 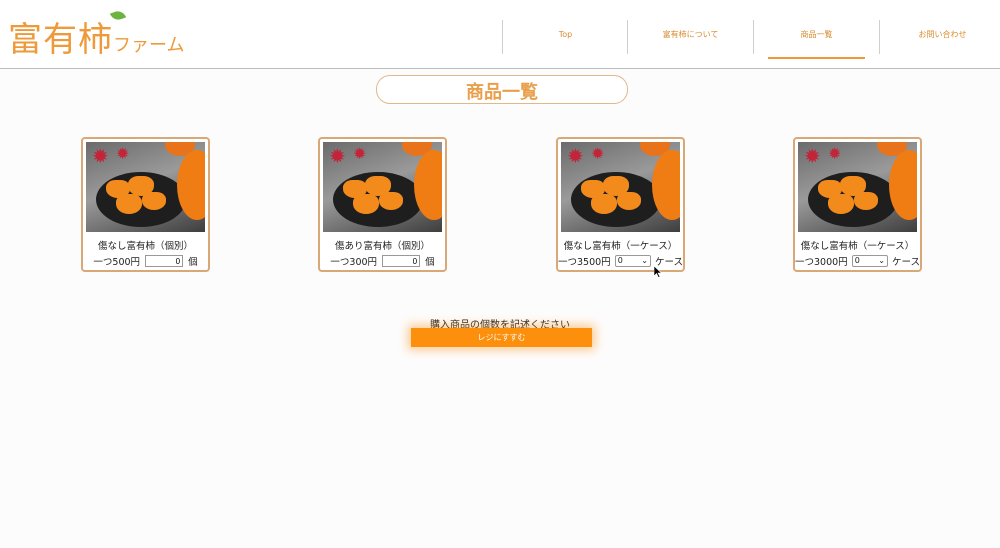 I want to click on product-price-row: 一つ300円 個, so click(x=382, y=261).